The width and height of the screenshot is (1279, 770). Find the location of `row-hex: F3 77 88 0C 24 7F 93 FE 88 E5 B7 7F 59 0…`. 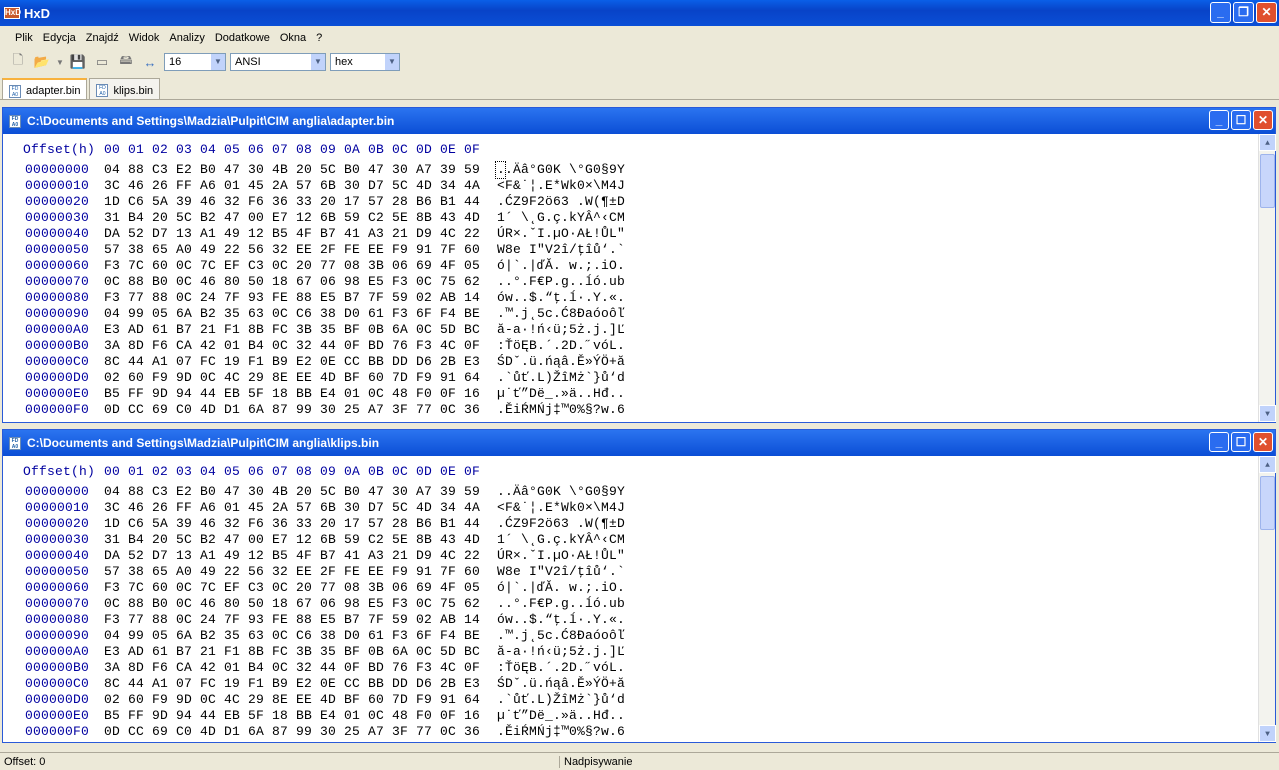

row-hex: F3 77 88 0C 24 7F 93 FE 88 E5 B7 7F 59 0… is located at coordinates (292, 298).